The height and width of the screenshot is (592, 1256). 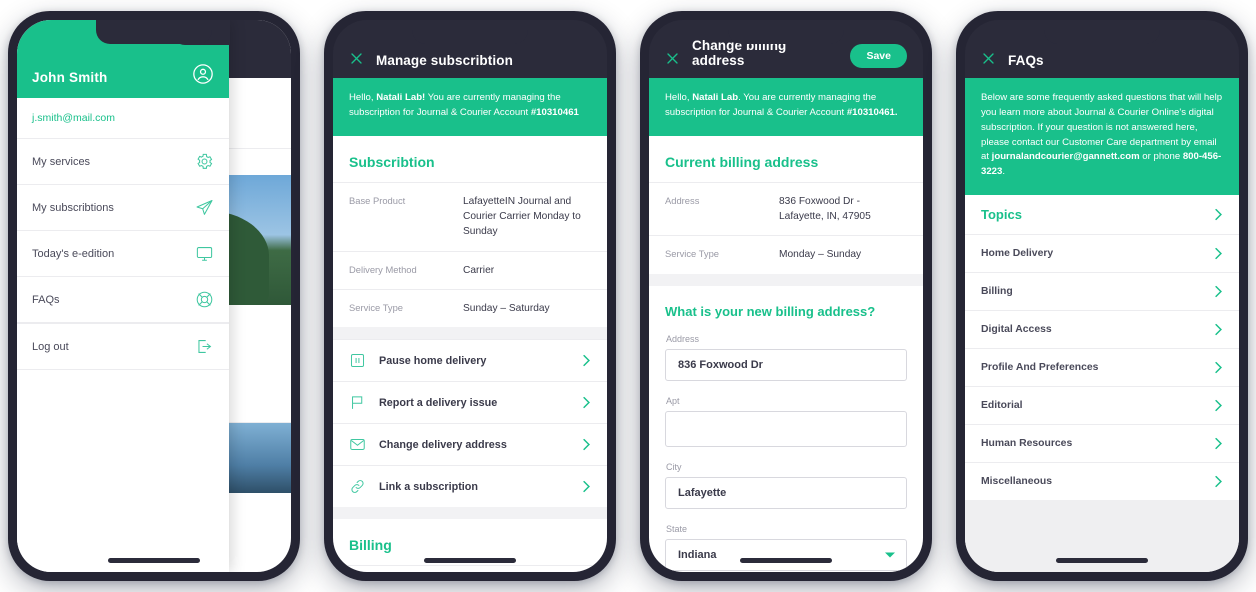 I want to click on banner-name: Natali Lab!, so click(x=401, y=97).